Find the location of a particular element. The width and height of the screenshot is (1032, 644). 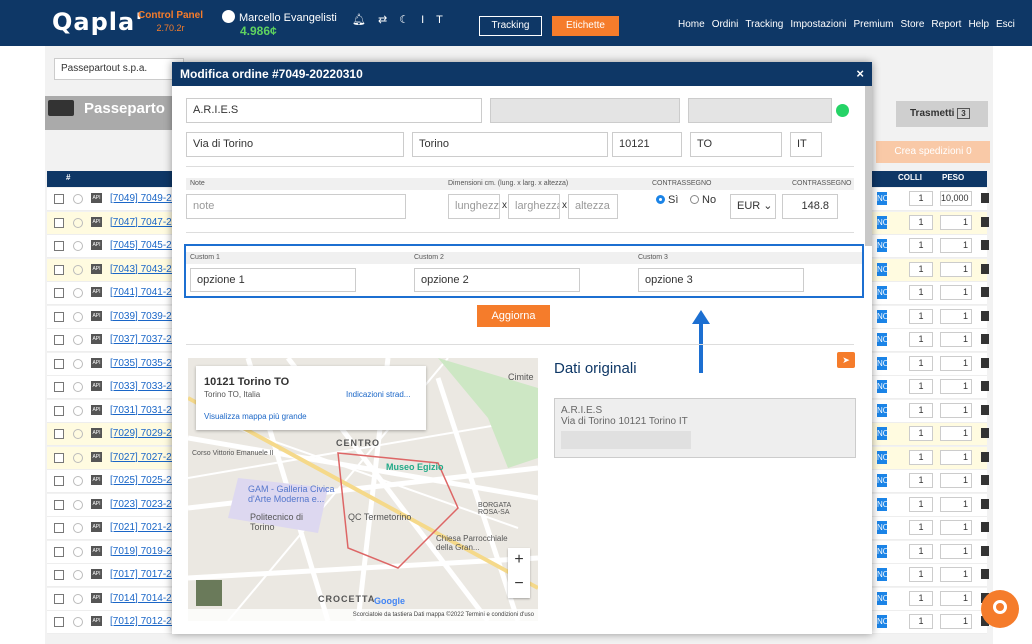

order-link: [7027] 7027-20 is located at coordinates (143, 457).